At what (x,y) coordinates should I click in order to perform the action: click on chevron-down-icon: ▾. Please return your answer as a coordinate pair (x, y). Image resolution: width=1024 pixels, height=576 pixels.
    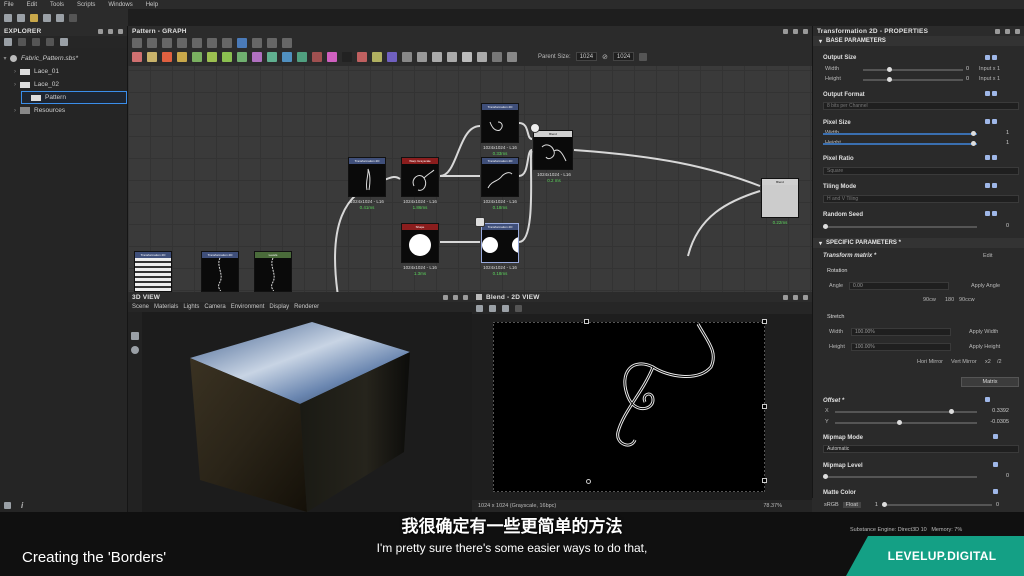
    Looking at the image, I should click on (5, 58).